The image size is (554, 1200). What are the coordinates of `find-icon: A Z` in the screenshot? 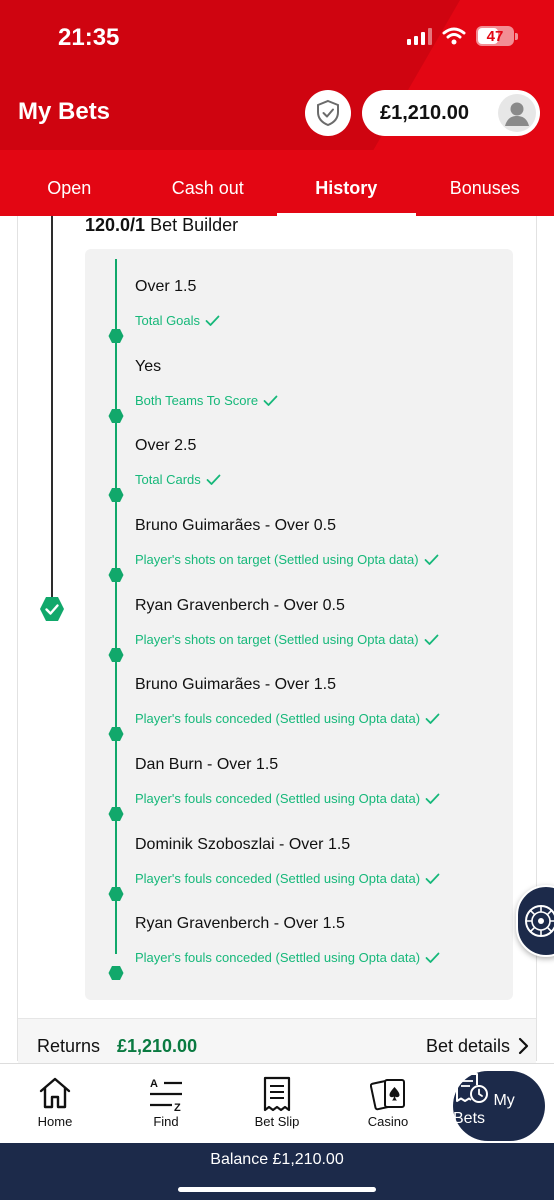 It's located at (166, 1095).